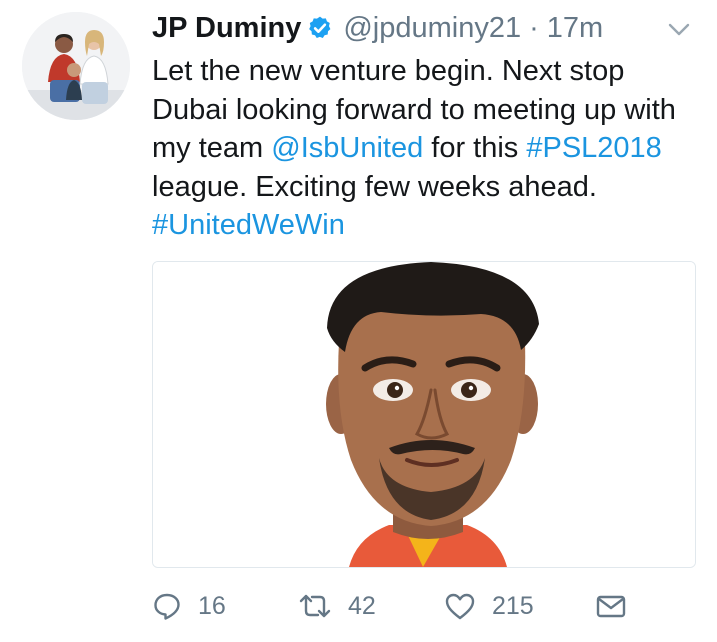 This screenshot has width=717, height=642. What do you see at coordinates (460, 606) in the screenshot?
I see `heart-icon` at bounding box center [460, 606].